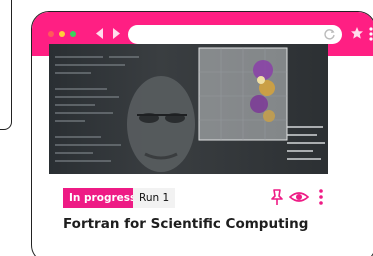  Describe the element at coordinates (51, 34) in the screenshot. I see `window-close-dot` at that location.